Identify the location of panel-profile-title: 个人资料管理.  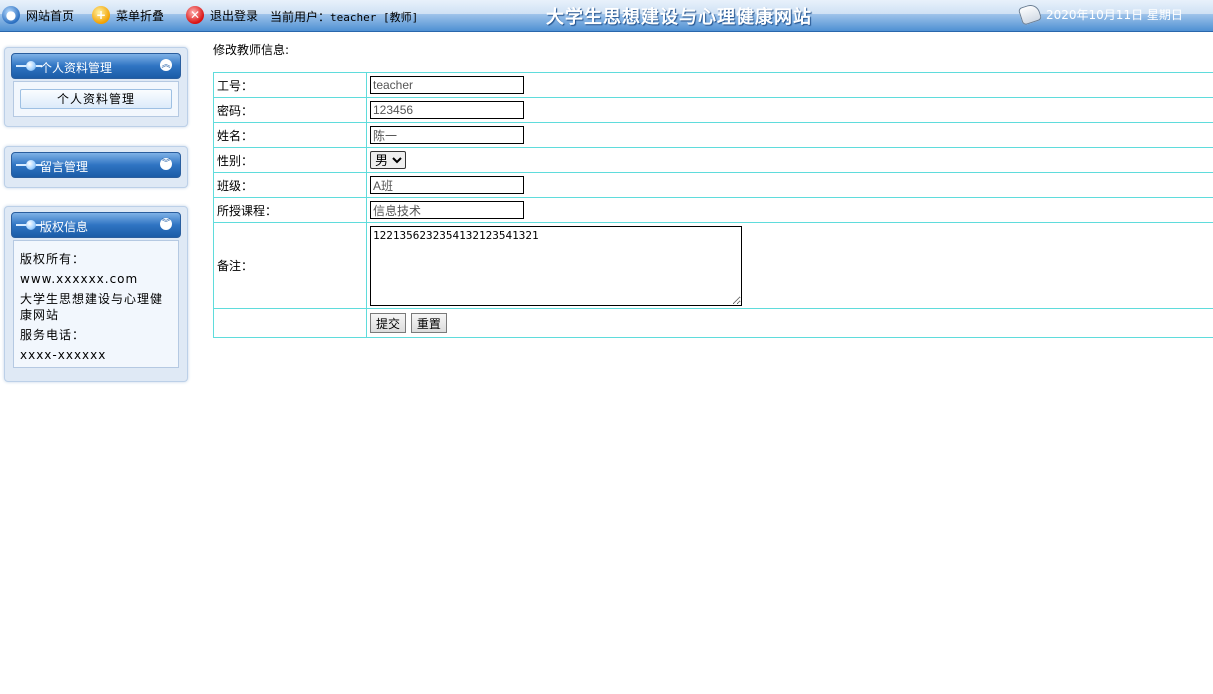
(76, 68).